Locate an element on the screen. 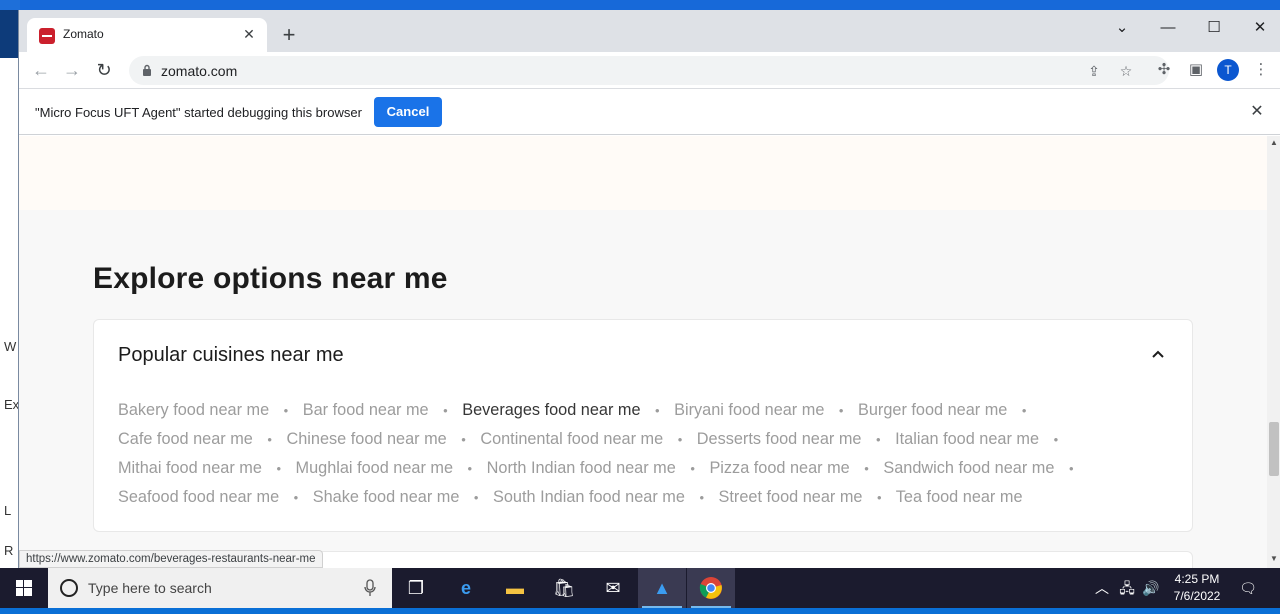 Image resolution: width=1280 pixels, height=614 pixels. url-text: zomato.com is located at coordinates (199, 71).